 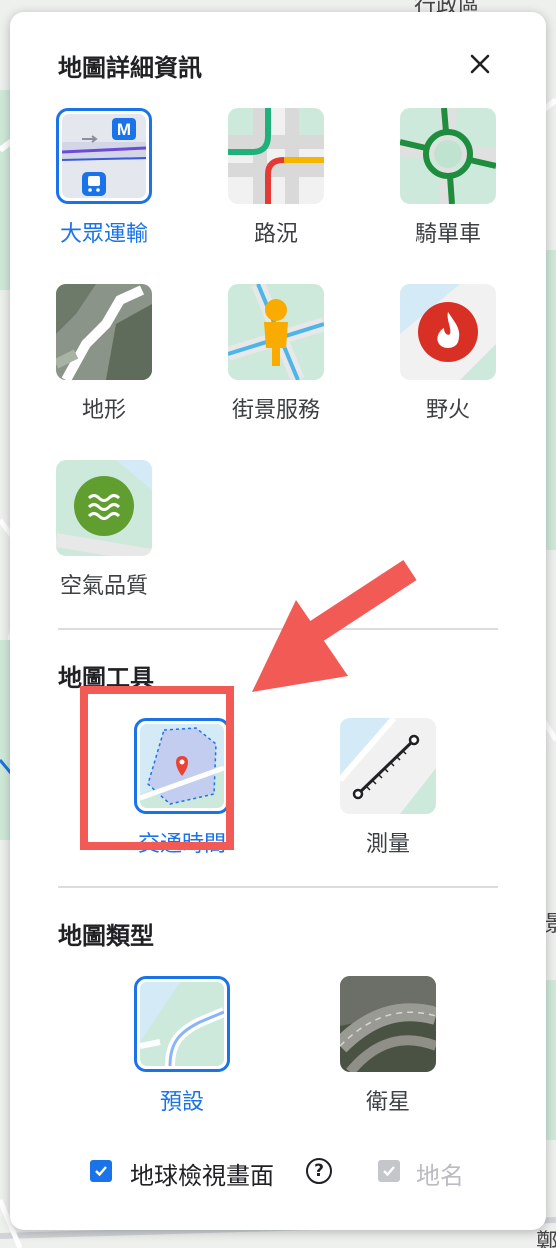 I want to click on map-tools-title: 地圖工具, so click(x=106, y=678).